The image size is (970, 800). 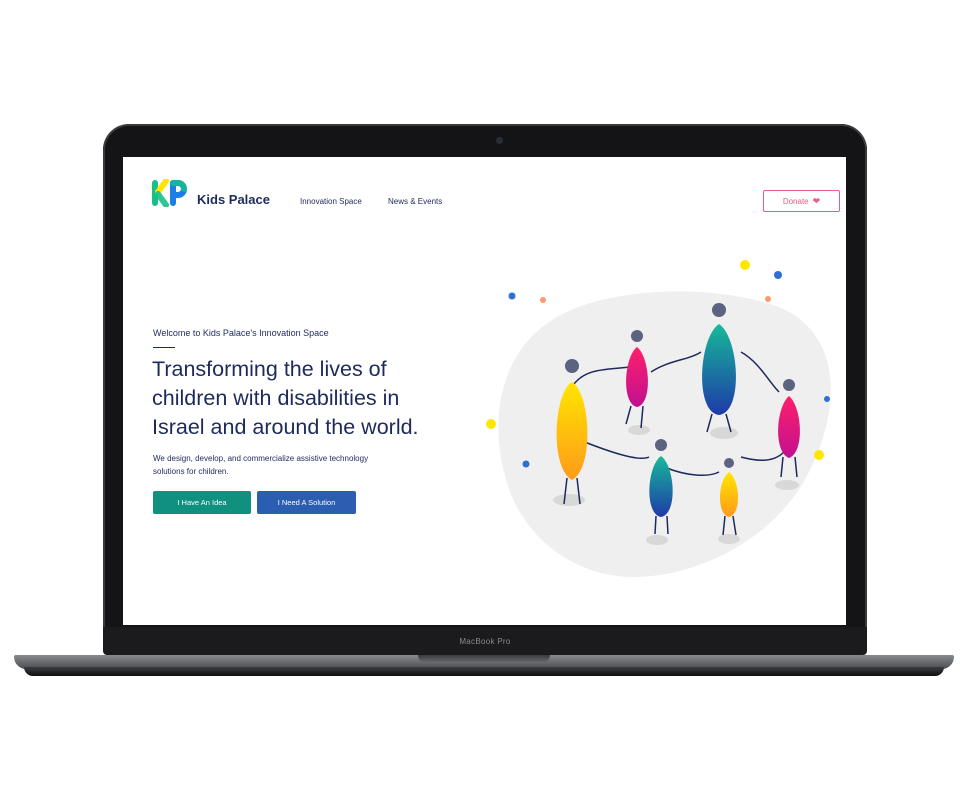 I want to click on nav-innovation-space: Innovation Space, so click(x=331, y=201).